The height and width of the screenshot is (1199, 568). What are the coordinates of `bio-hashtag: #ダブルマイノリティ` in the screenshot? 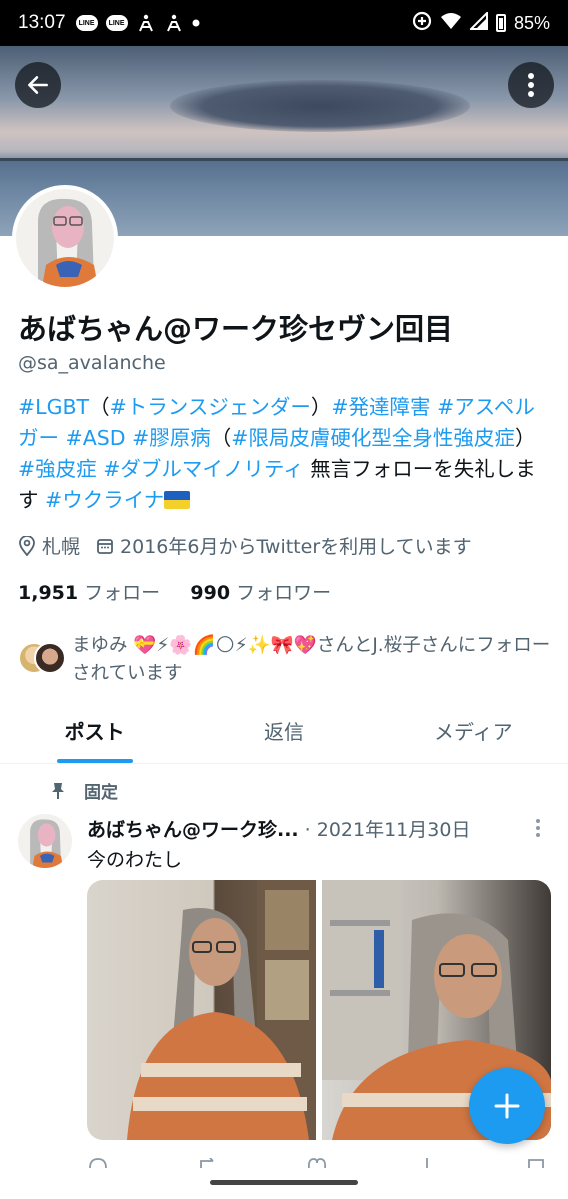 It's located at (203, 469).